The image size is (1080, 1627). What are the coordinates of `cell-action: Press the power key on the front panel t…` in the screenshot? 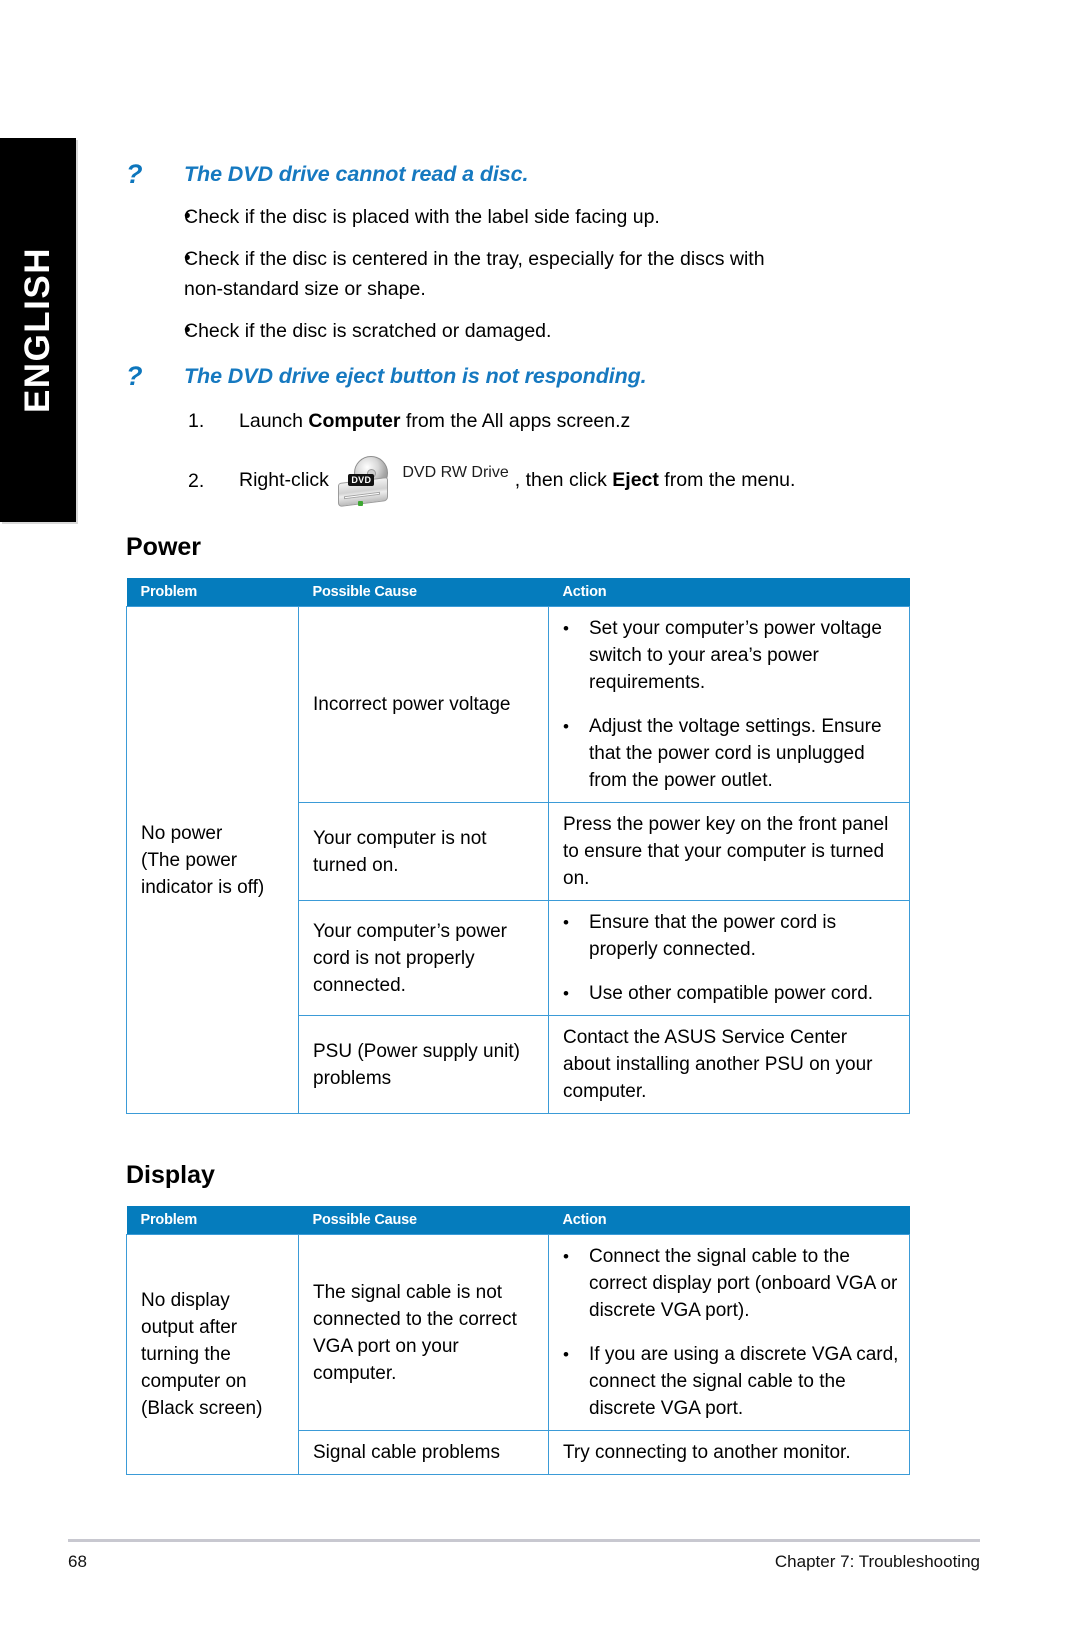 It's located at (729, 851).